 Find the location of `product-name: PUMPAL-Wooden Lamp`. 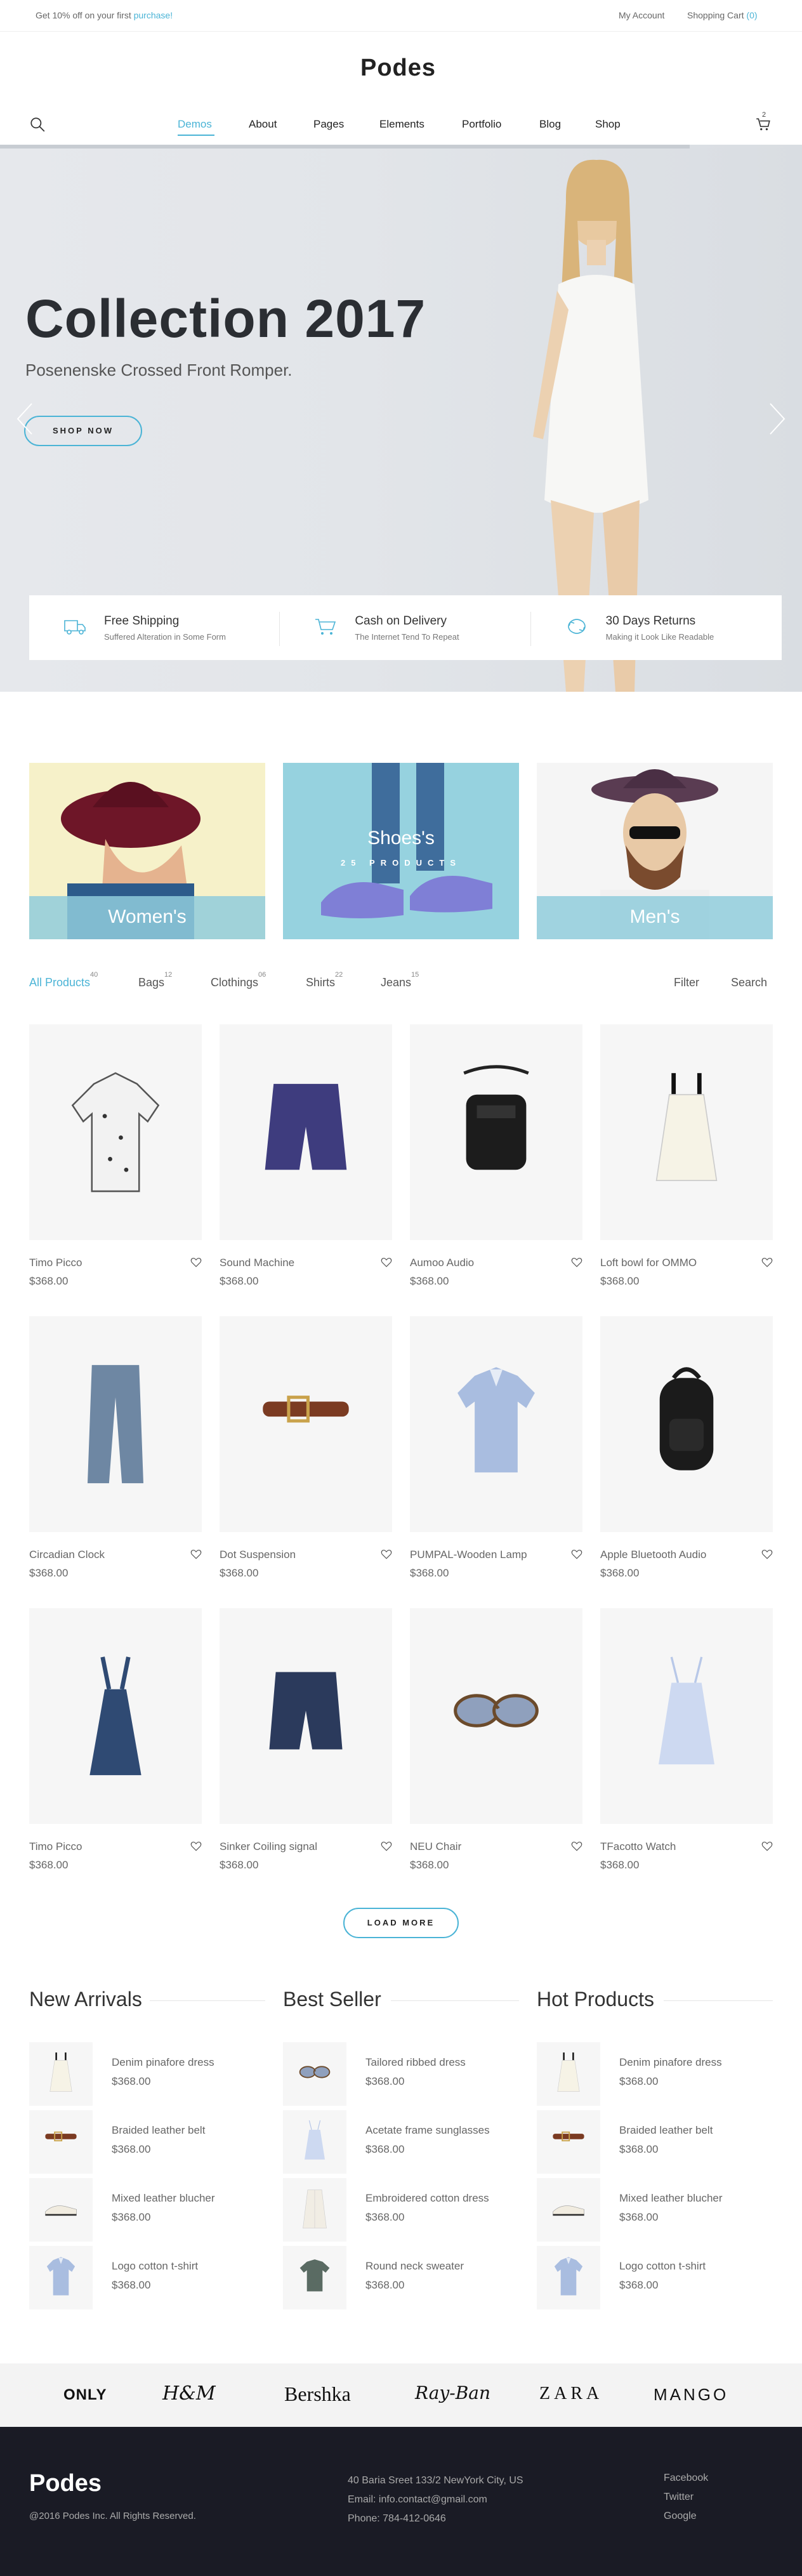

product-name: PUMPAL-Wooden Lamp is located at coordinates (469, 1555).